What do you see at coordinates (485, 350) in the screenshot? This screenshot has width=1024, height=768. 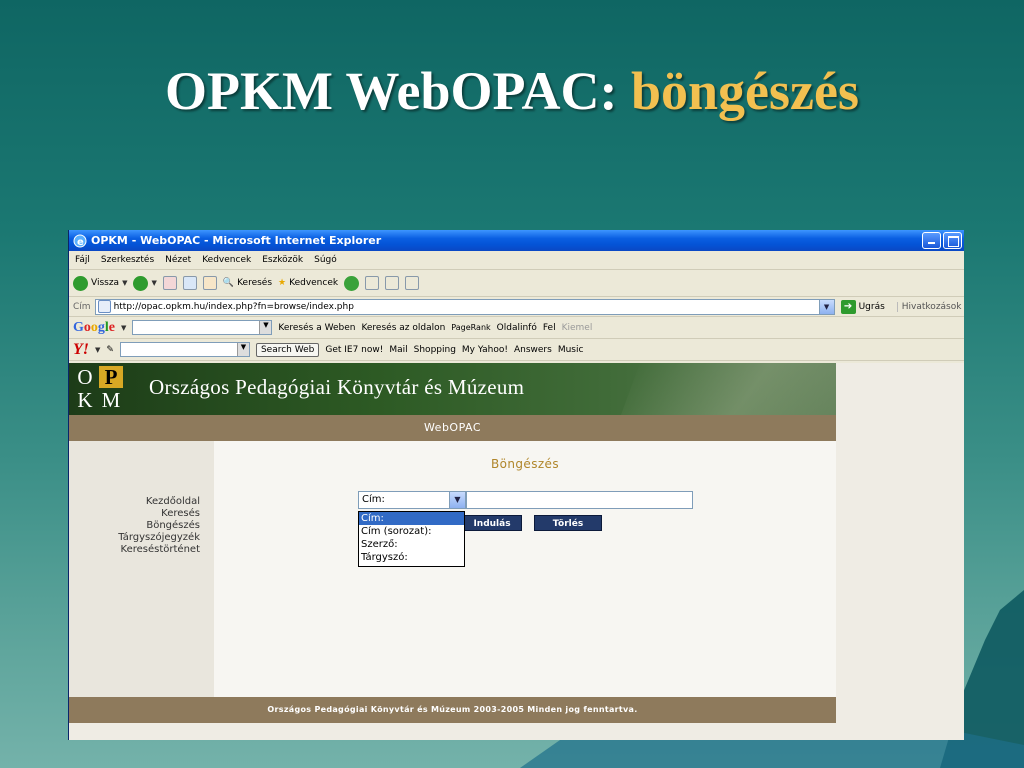 I see `my-yahoo-link: My Yahoo!` at bounding box center [485, 350].